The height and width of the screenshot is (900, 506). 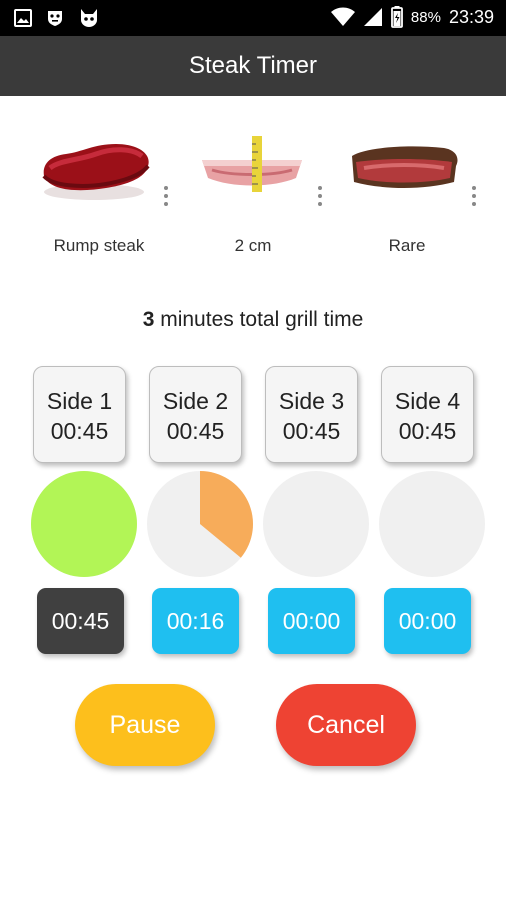 I want to click on cut-label: Rump steak, so click(x=99, y=245).